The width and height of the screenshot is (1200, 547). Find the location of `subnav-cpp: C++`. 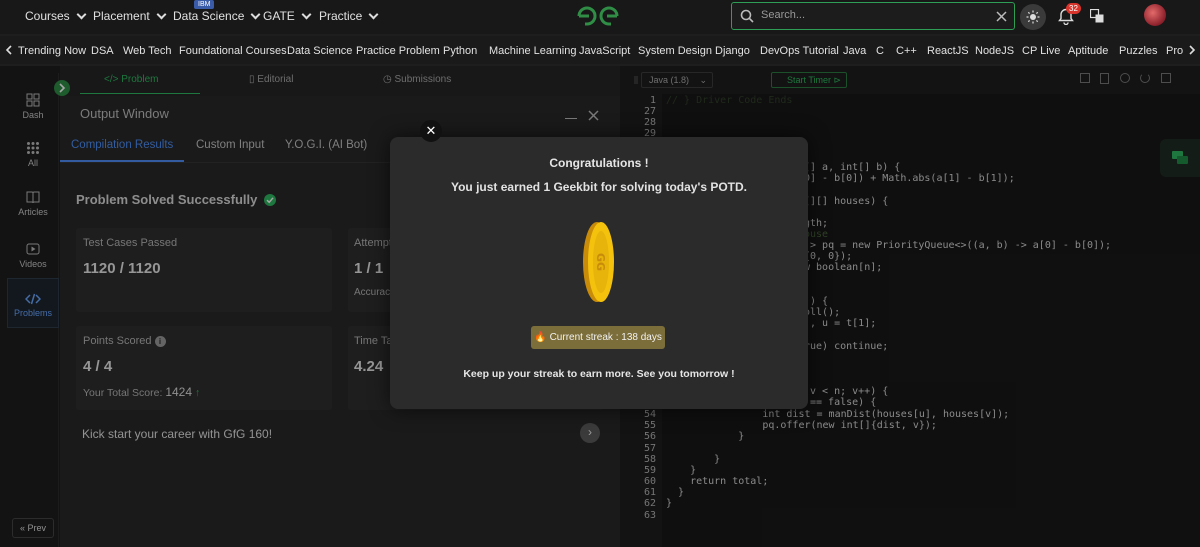

subnav-cpp: C++ is located at coordinates (906, 51).